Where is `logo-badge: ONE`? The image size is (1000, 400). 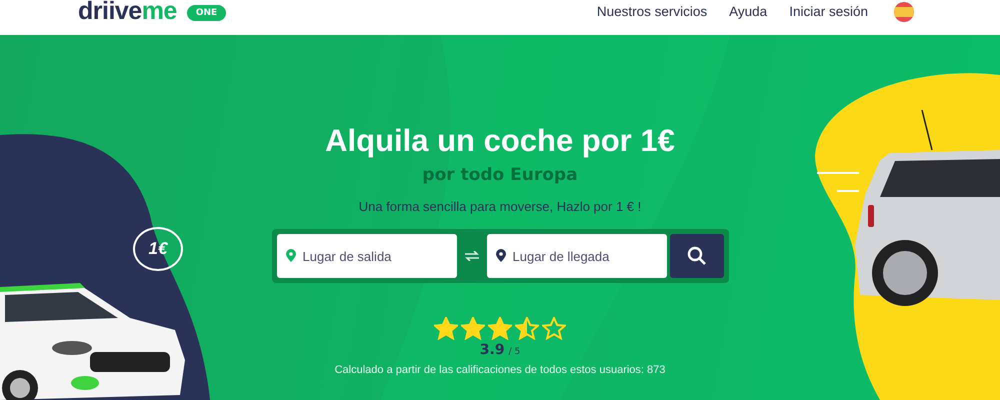
logo-badge: ONE is located at coordinates (206, 12).